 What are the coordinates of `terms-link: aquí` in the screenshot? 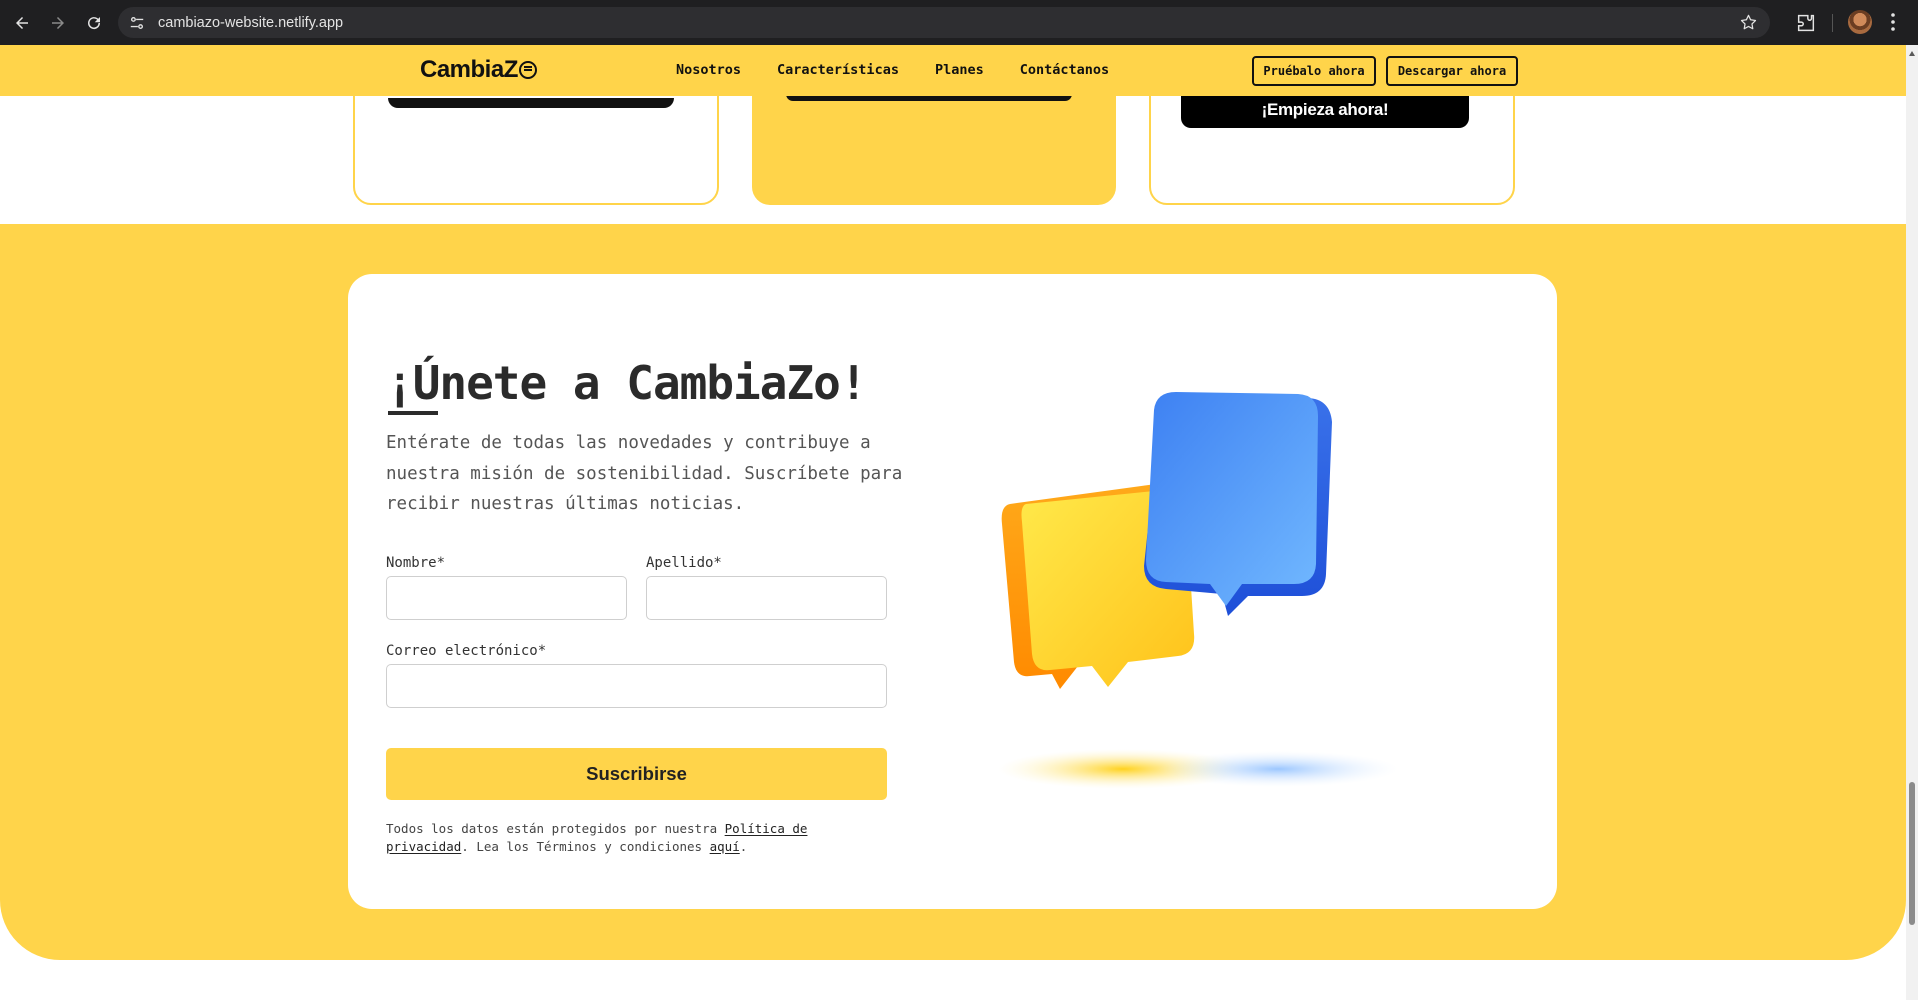 It's located at (725, 846).